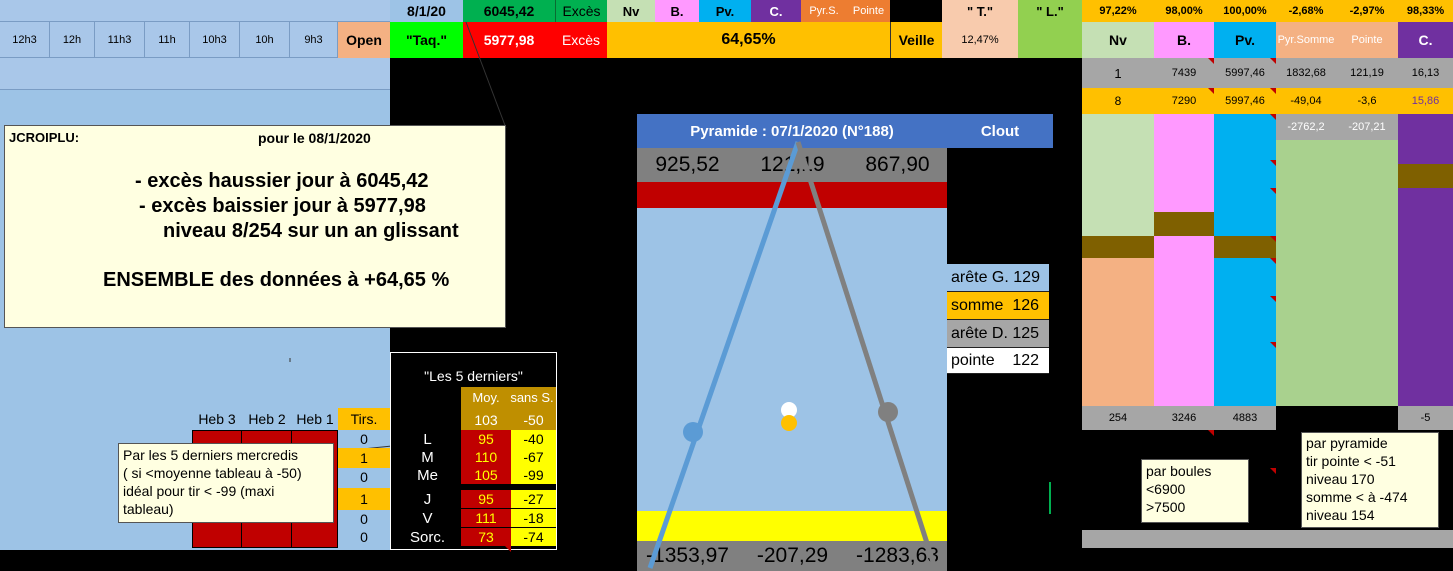  Describe the element at coordinates (1026, 277) in the screenshot. I see `legend-arete-g-value: 129` at that location.